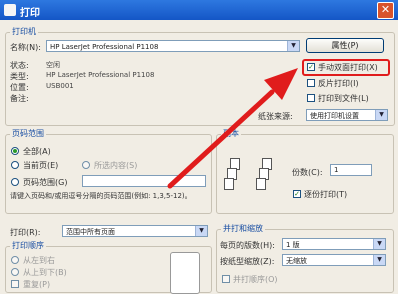 This screenshot has height=294, width=398. I want to click on order-label-1: 从左到右, so click(39, 260).